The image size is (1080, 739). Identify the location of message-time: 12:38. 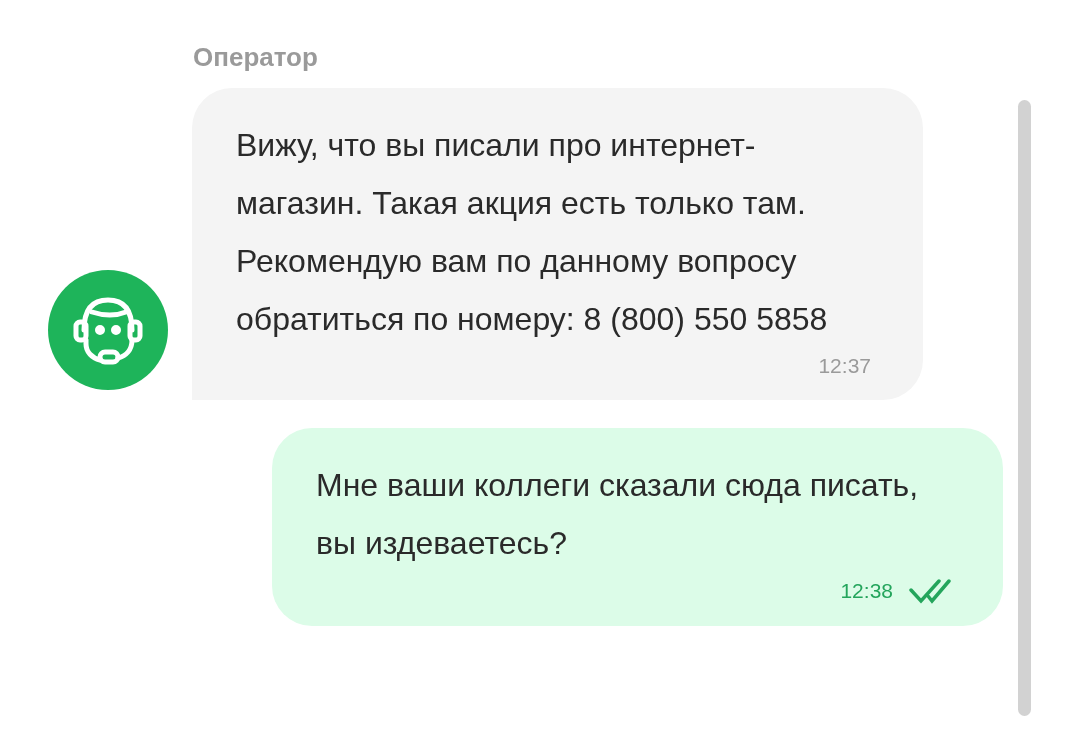
(866, 591).